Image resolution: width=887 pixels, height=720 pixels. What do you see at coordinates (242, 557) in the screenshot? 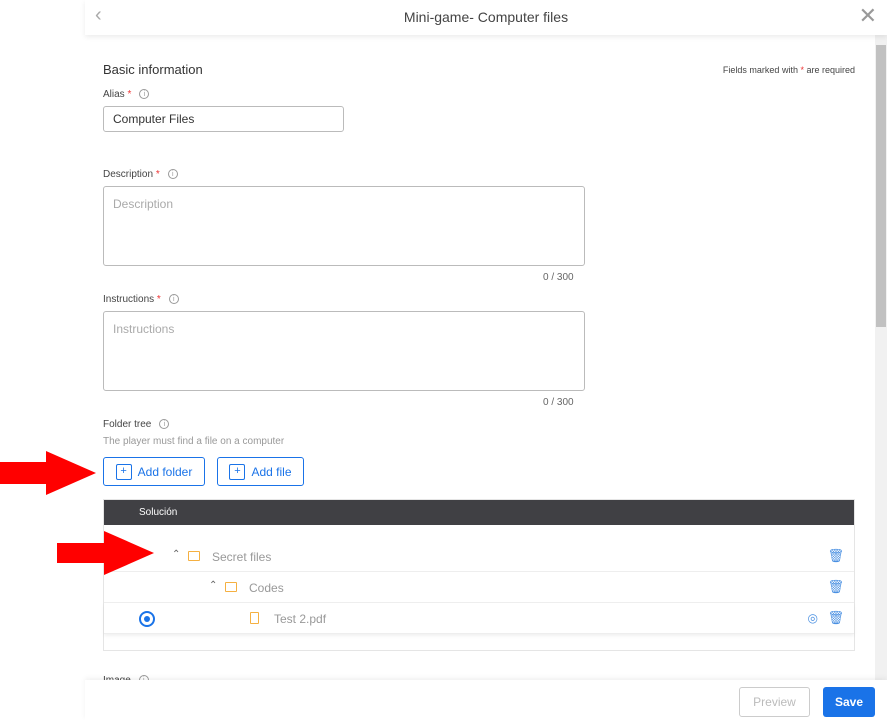
I see `tree-item-name: Secret files` at bounding box center [242, 557].